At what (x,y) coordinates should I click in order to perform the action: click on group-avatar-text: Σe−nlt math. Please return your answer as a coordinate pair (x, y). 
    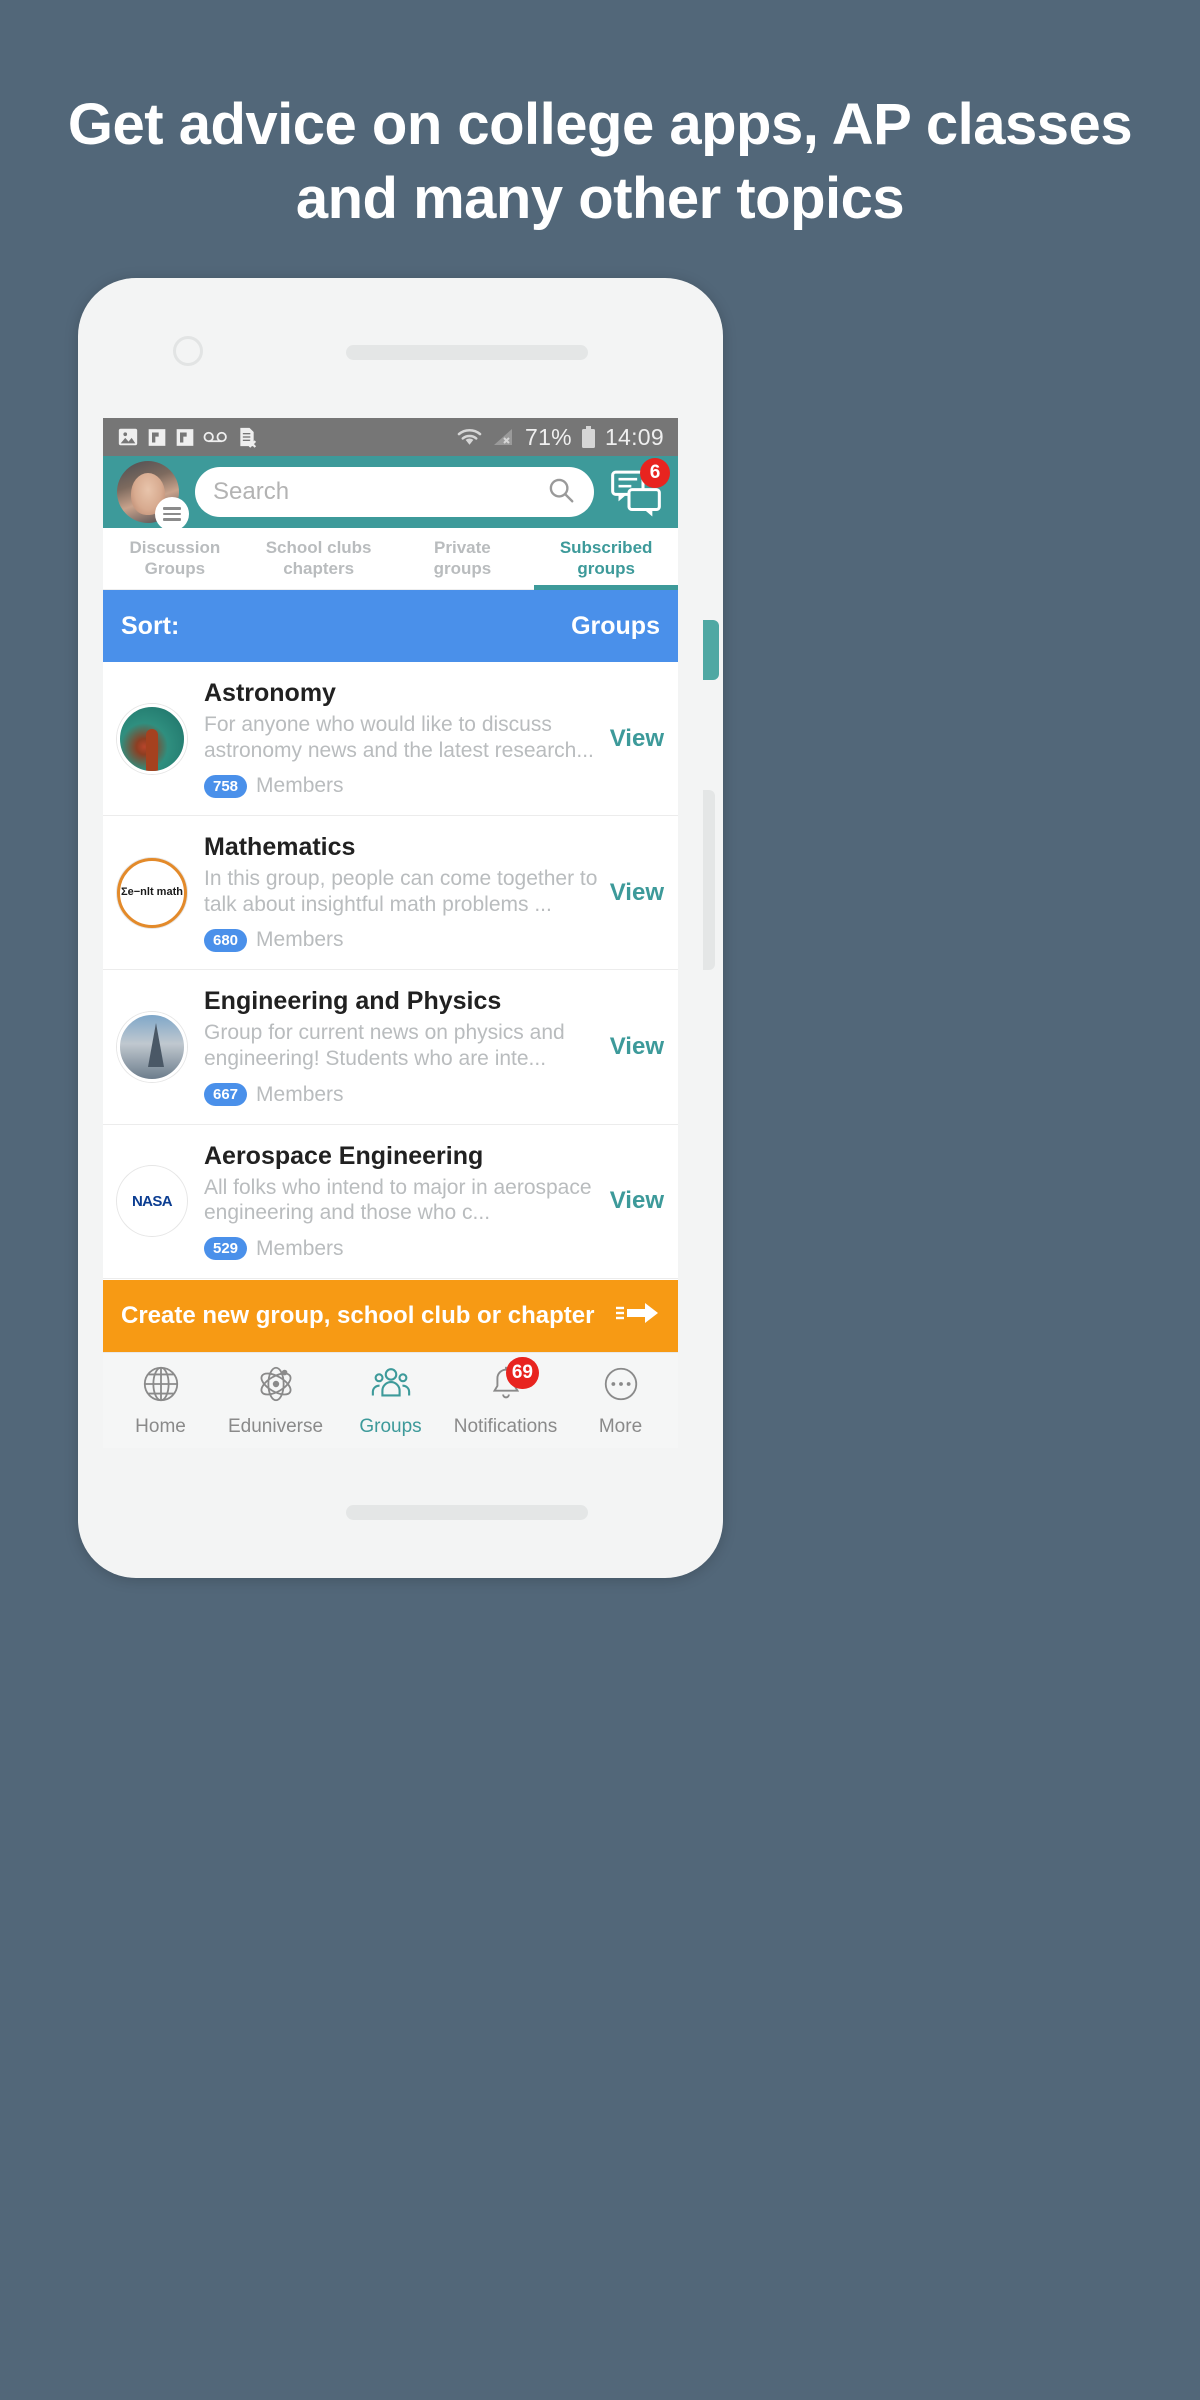
    Looking at the image, I should click on (152, 892).